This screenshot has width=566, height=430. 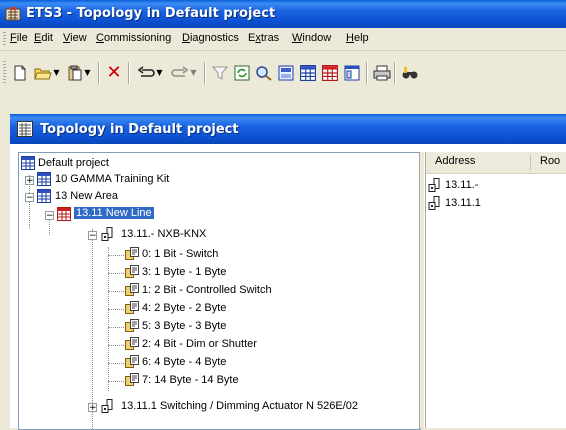 I want to click on menu-accelerator: V, so click(x=67, y=38).